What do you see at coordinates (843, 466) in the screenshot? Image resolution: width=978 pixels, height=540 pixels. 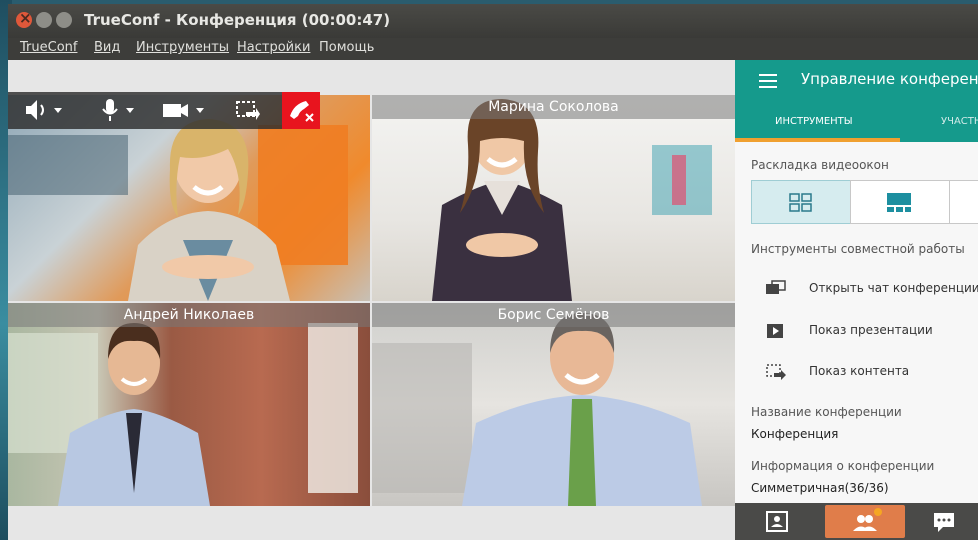 I see `conf-info-label: Информация о конференции` at bounding box center [843, 466].